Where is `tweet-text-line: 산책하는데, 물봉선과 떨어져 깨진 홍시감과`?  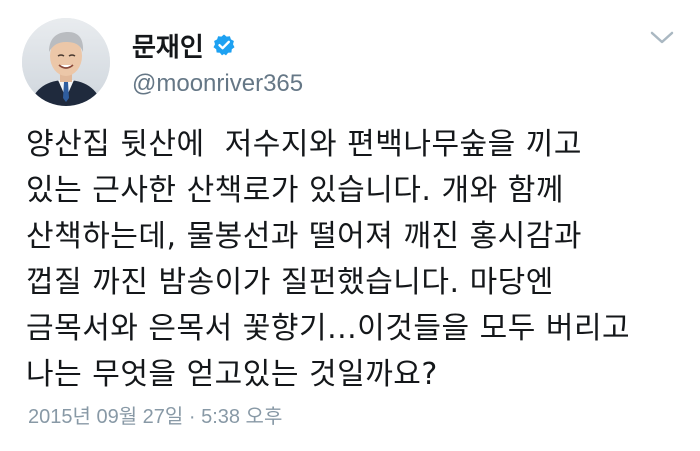 tweet-text-line: 산책하는데, 물봉선과 떨어져 깨진 홍시감과 is located at coordinates (304, 236).